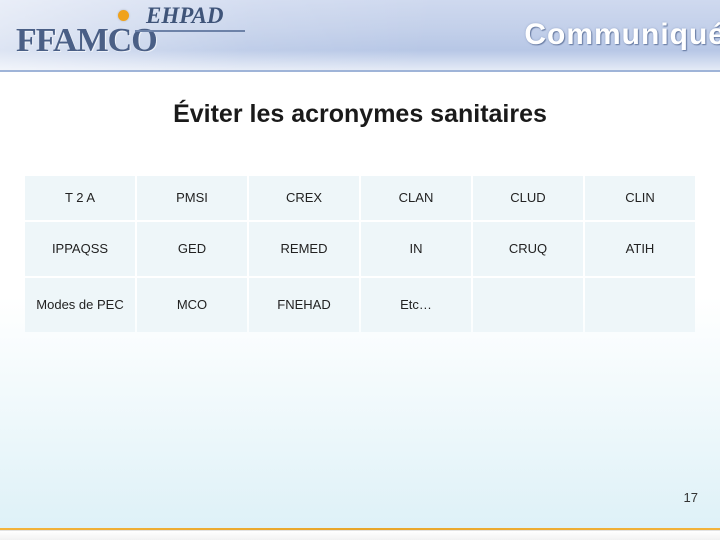  What do you see at coordinates (190, 31) in the screenshot?
I see `logo-underline` at bounding box center [190, 31].